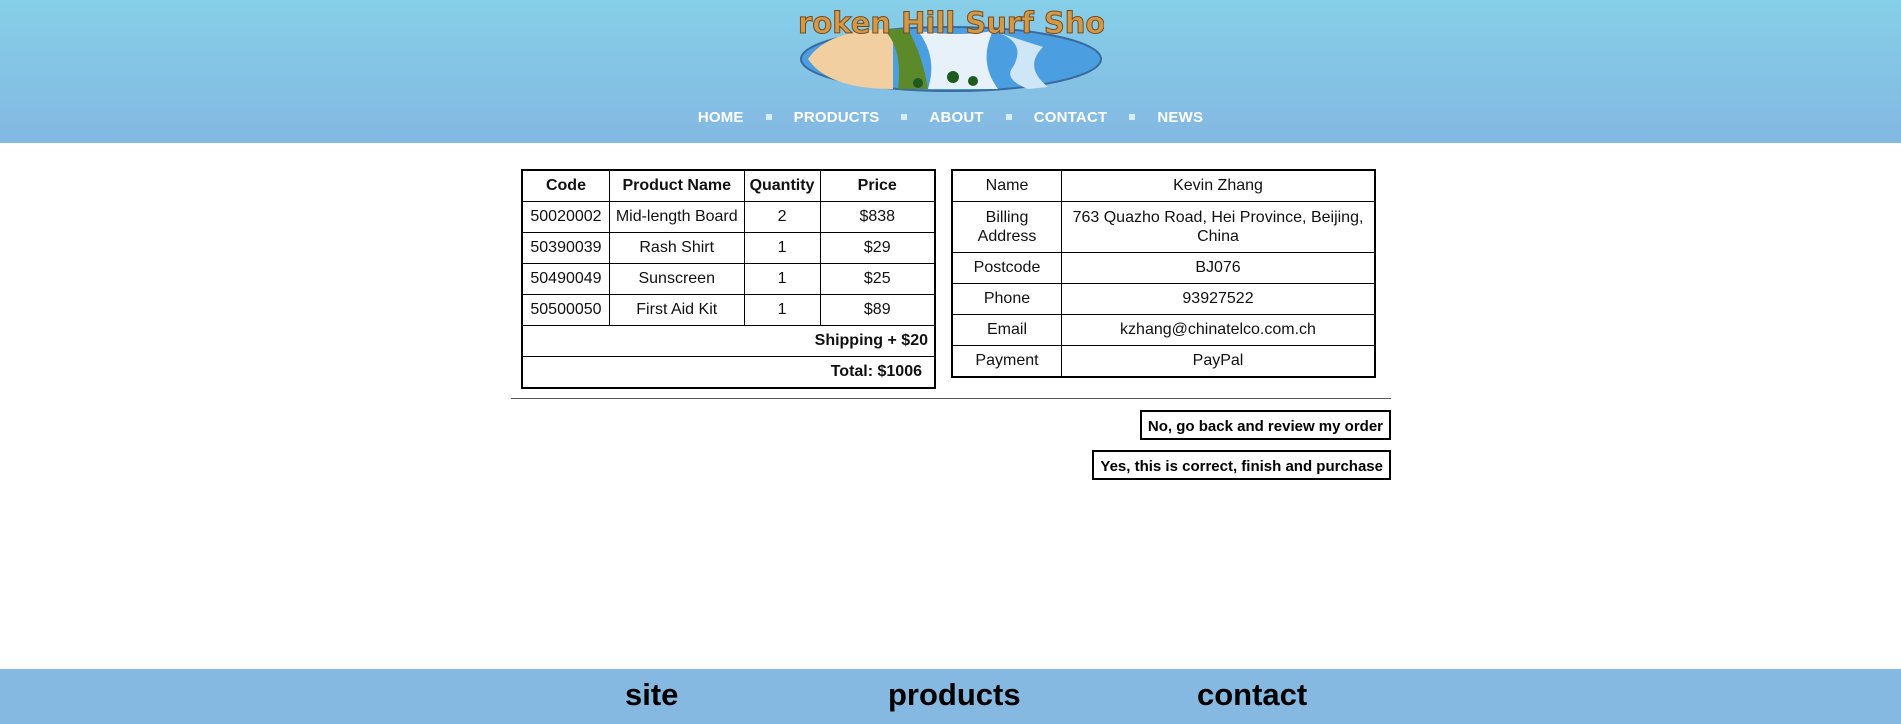 The height and width of the screenshot is (724, 1901). I want to click on shop-logo: Broken Hill Surf Shop, so click(951, 50).